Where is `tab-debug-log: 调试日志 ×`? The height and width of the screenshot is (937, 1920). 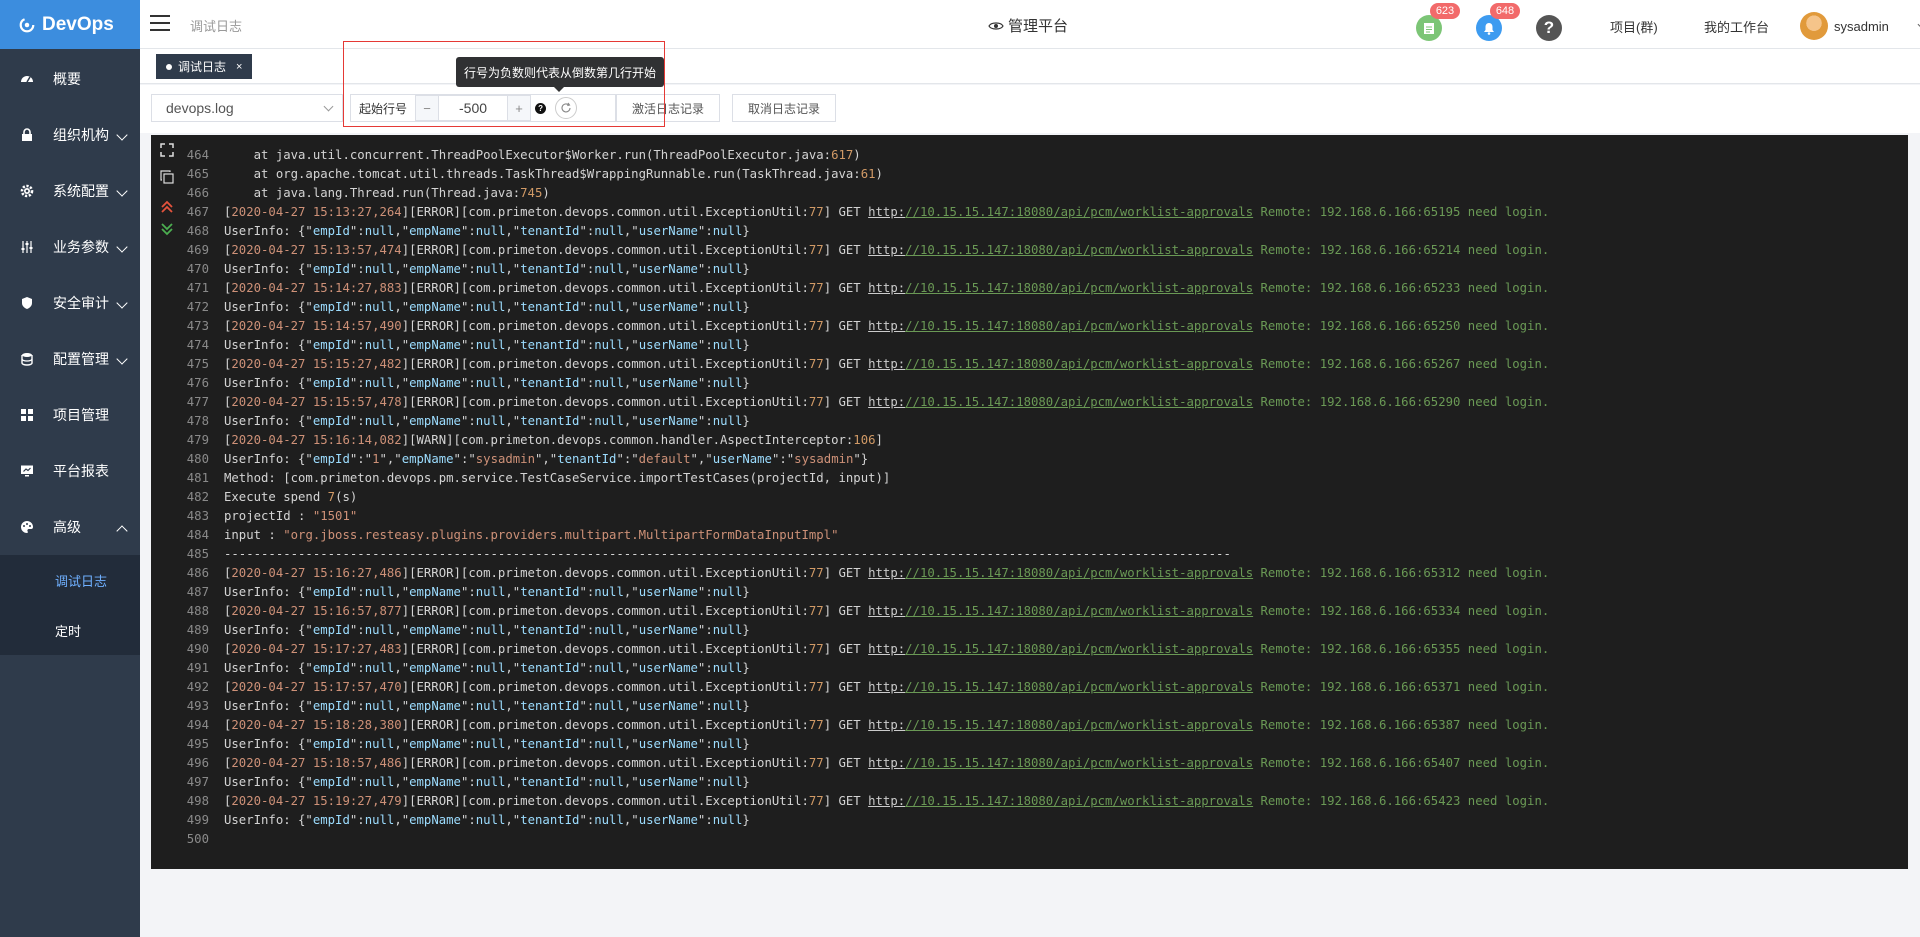
tab-debug-log: 调试日志 × is located at coordinates (204, 66).